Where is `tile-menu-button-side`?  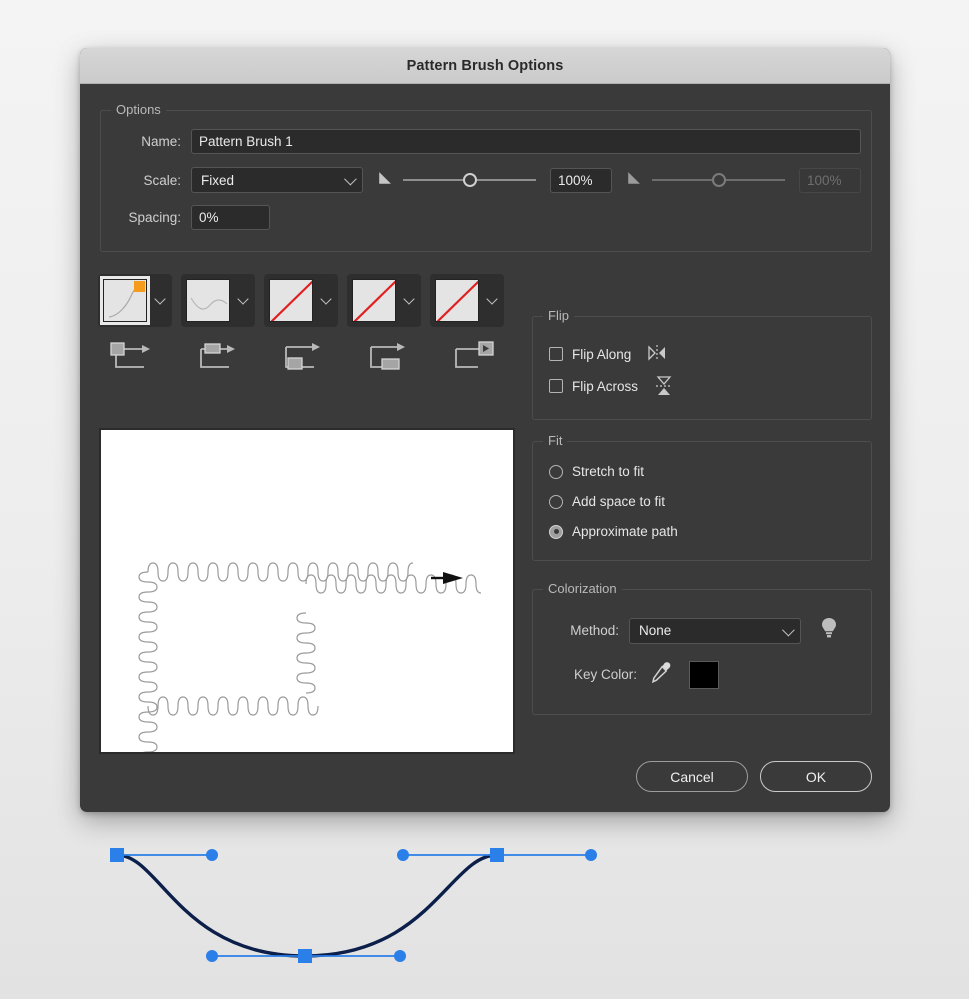
tile-menu-button-side is located at coordinates (160, 298).